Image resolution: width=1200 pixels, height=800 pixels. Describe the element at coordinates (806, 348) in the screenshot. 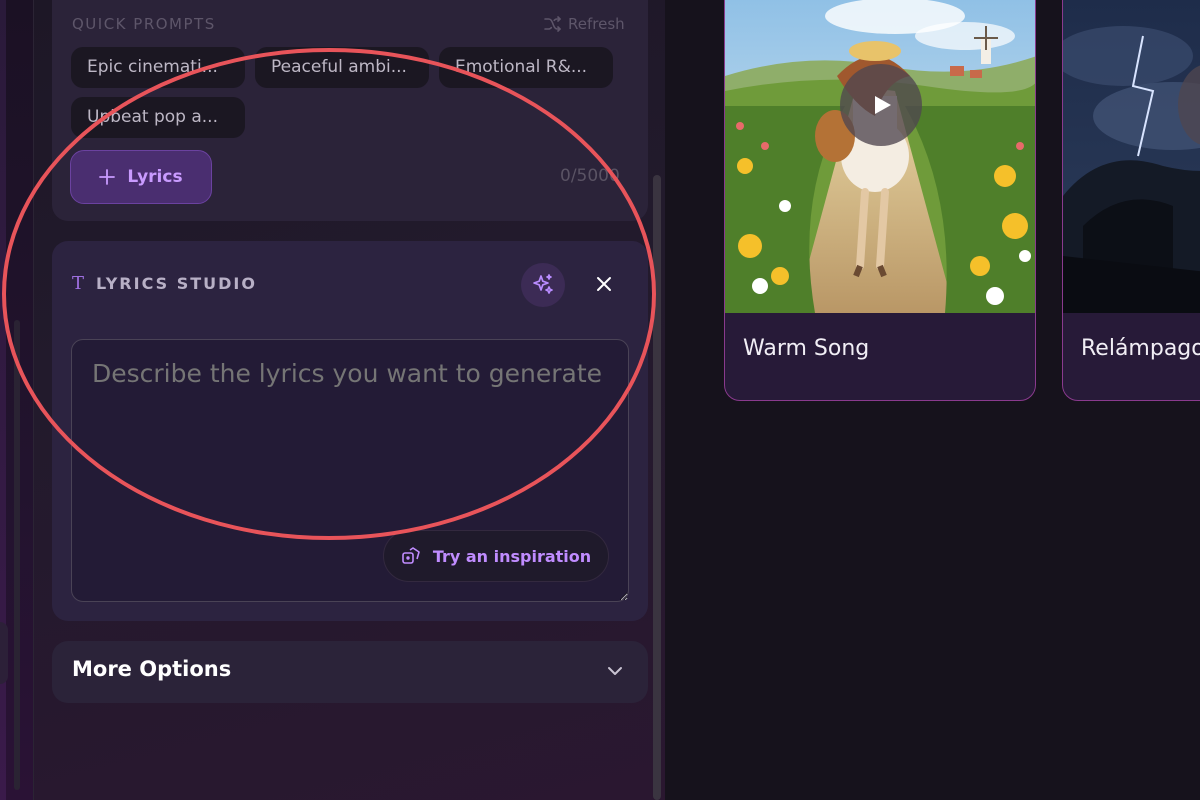

I see `song-title: Warm Song` at that location.